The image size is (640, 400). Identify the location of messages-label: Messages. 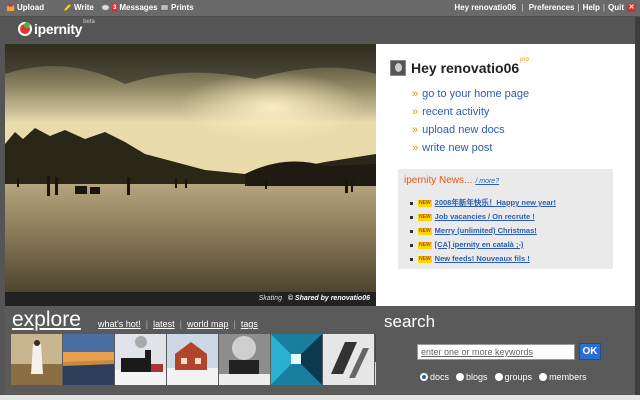
(138, 7).